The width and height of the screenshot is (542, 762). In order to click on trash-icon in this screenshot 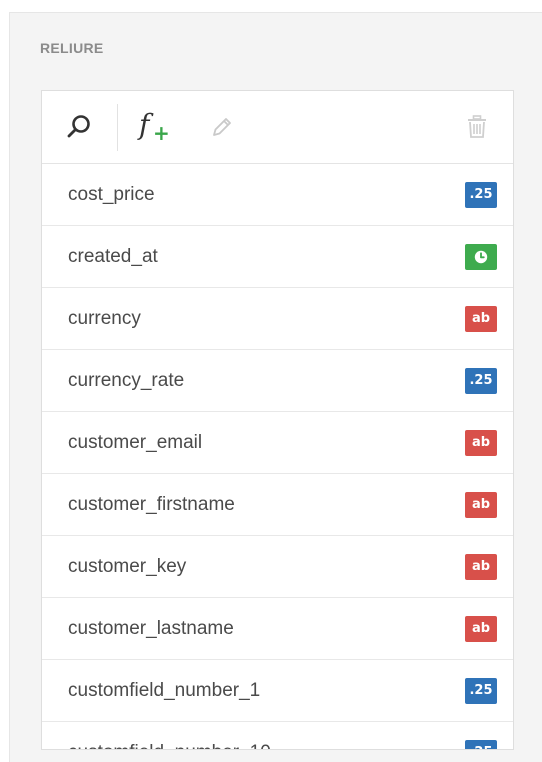, I will do `click(477, 126)`.